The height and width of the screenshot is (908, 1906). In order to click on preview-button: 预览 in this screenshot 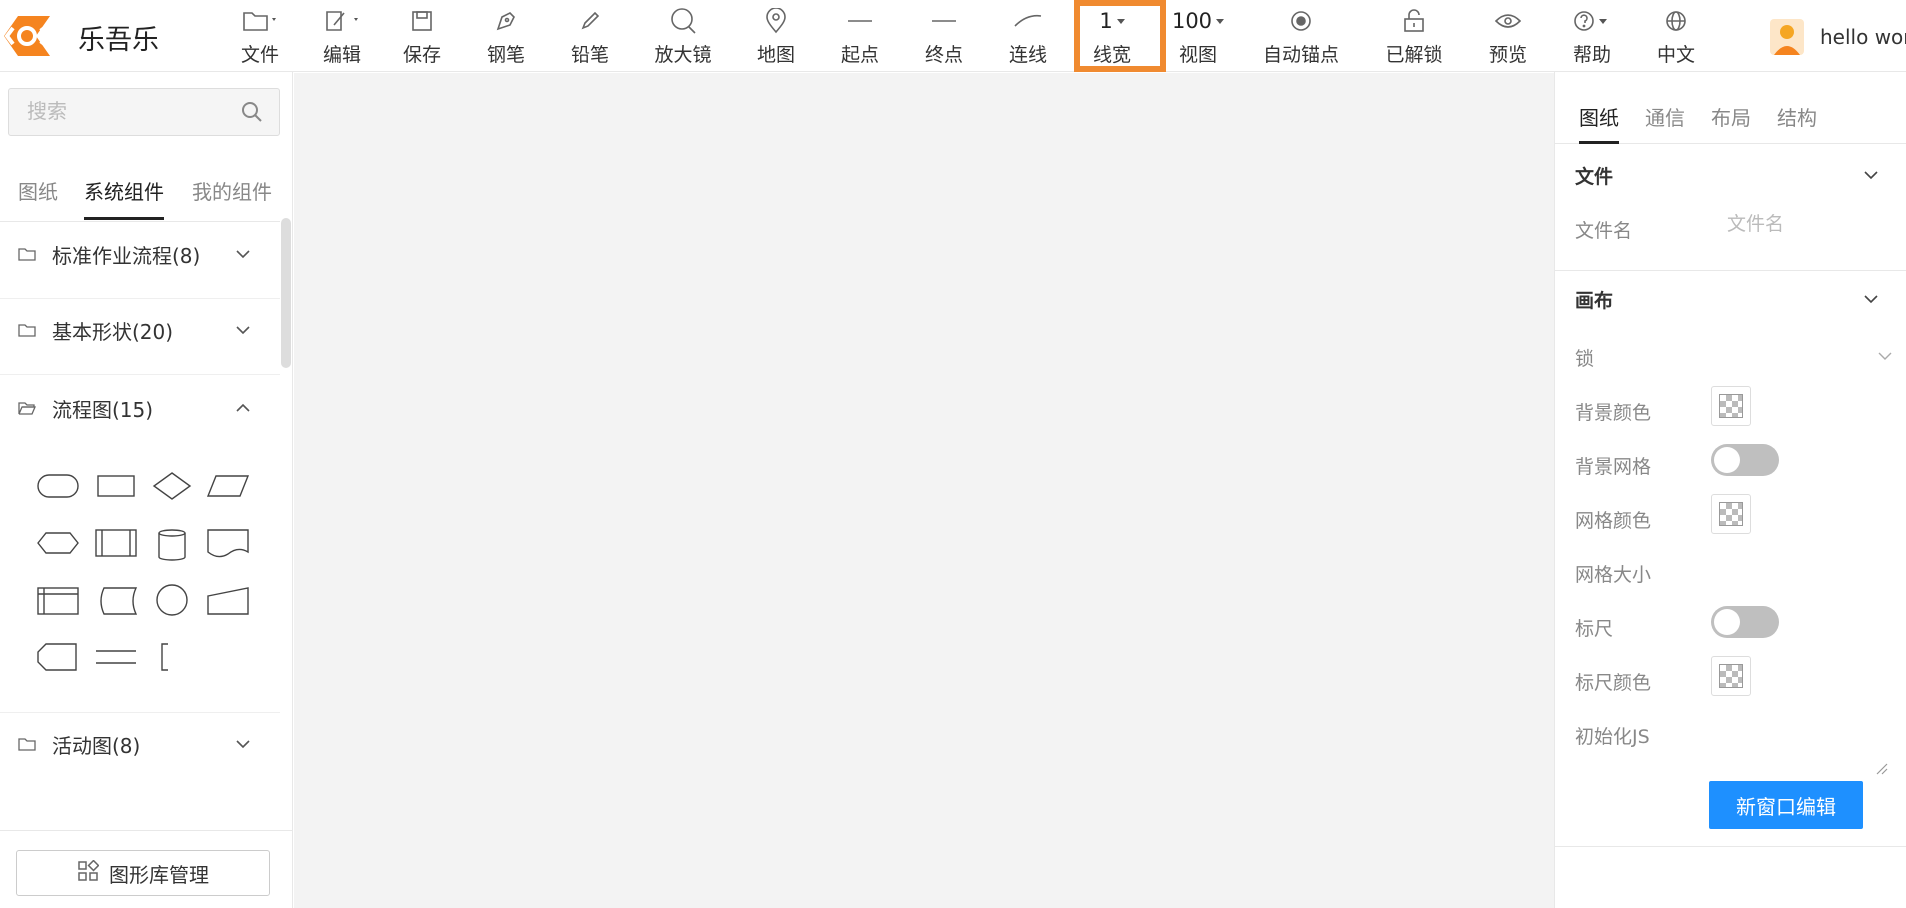, I will do `click(1508, 36)`.